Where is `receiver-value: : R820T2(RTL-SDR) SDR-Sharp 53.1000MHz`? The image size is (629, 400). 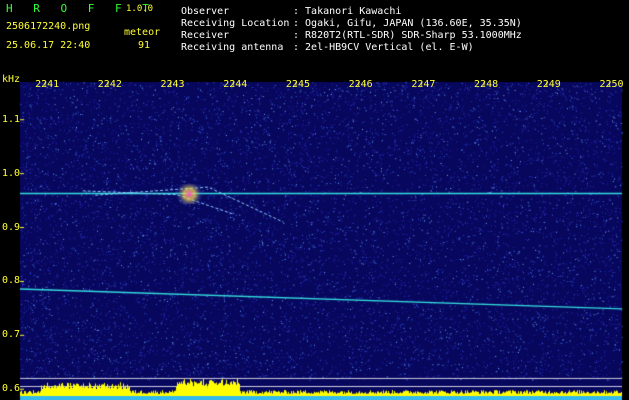 receiver-value: : R820T2(RTL-SDR) SDR-Sharp 53.1000MHz is located at coordinates (407, 35).